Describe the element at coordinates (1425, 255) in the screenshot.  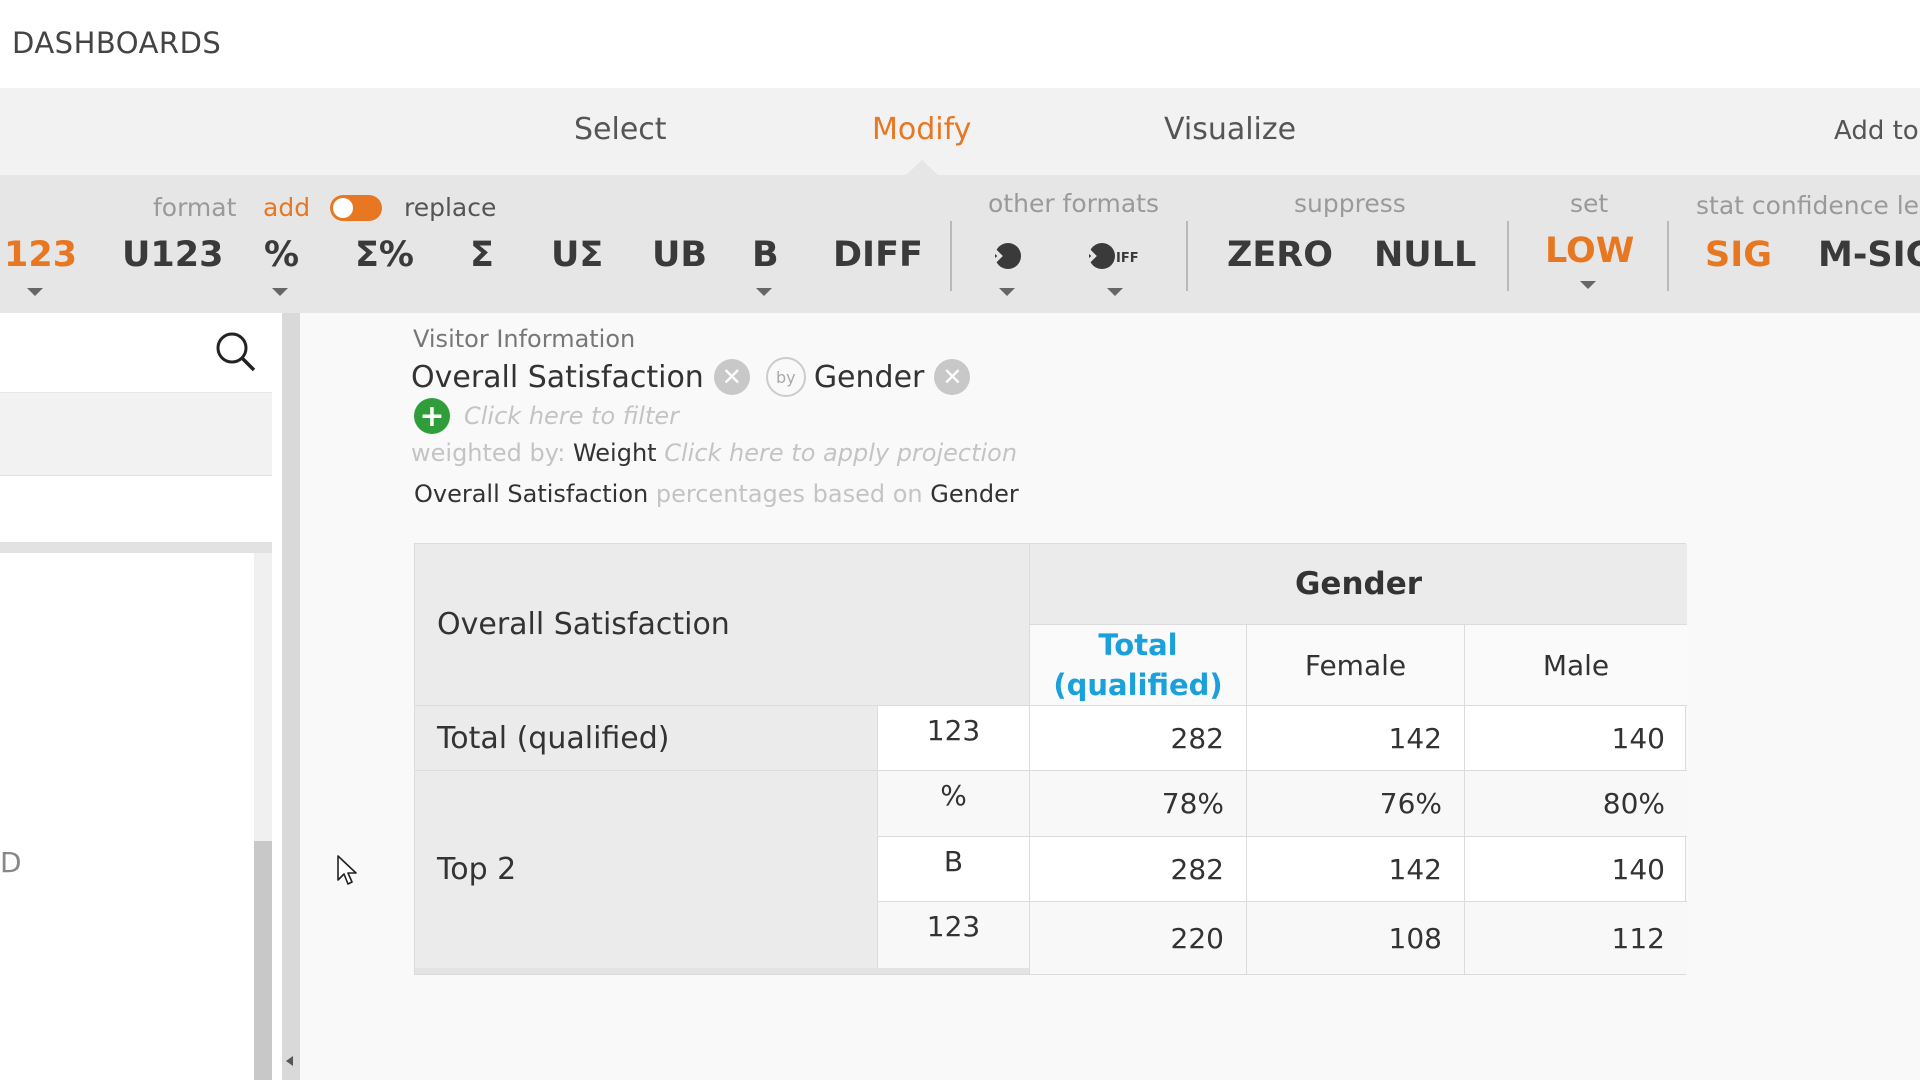
I see `suppress-null-button: NULL` at that location.